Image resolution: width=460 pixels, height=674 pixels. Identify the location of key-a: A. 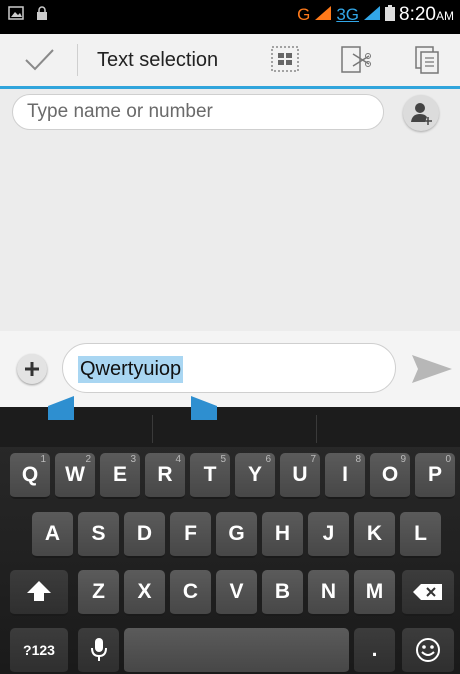
(52, 535).